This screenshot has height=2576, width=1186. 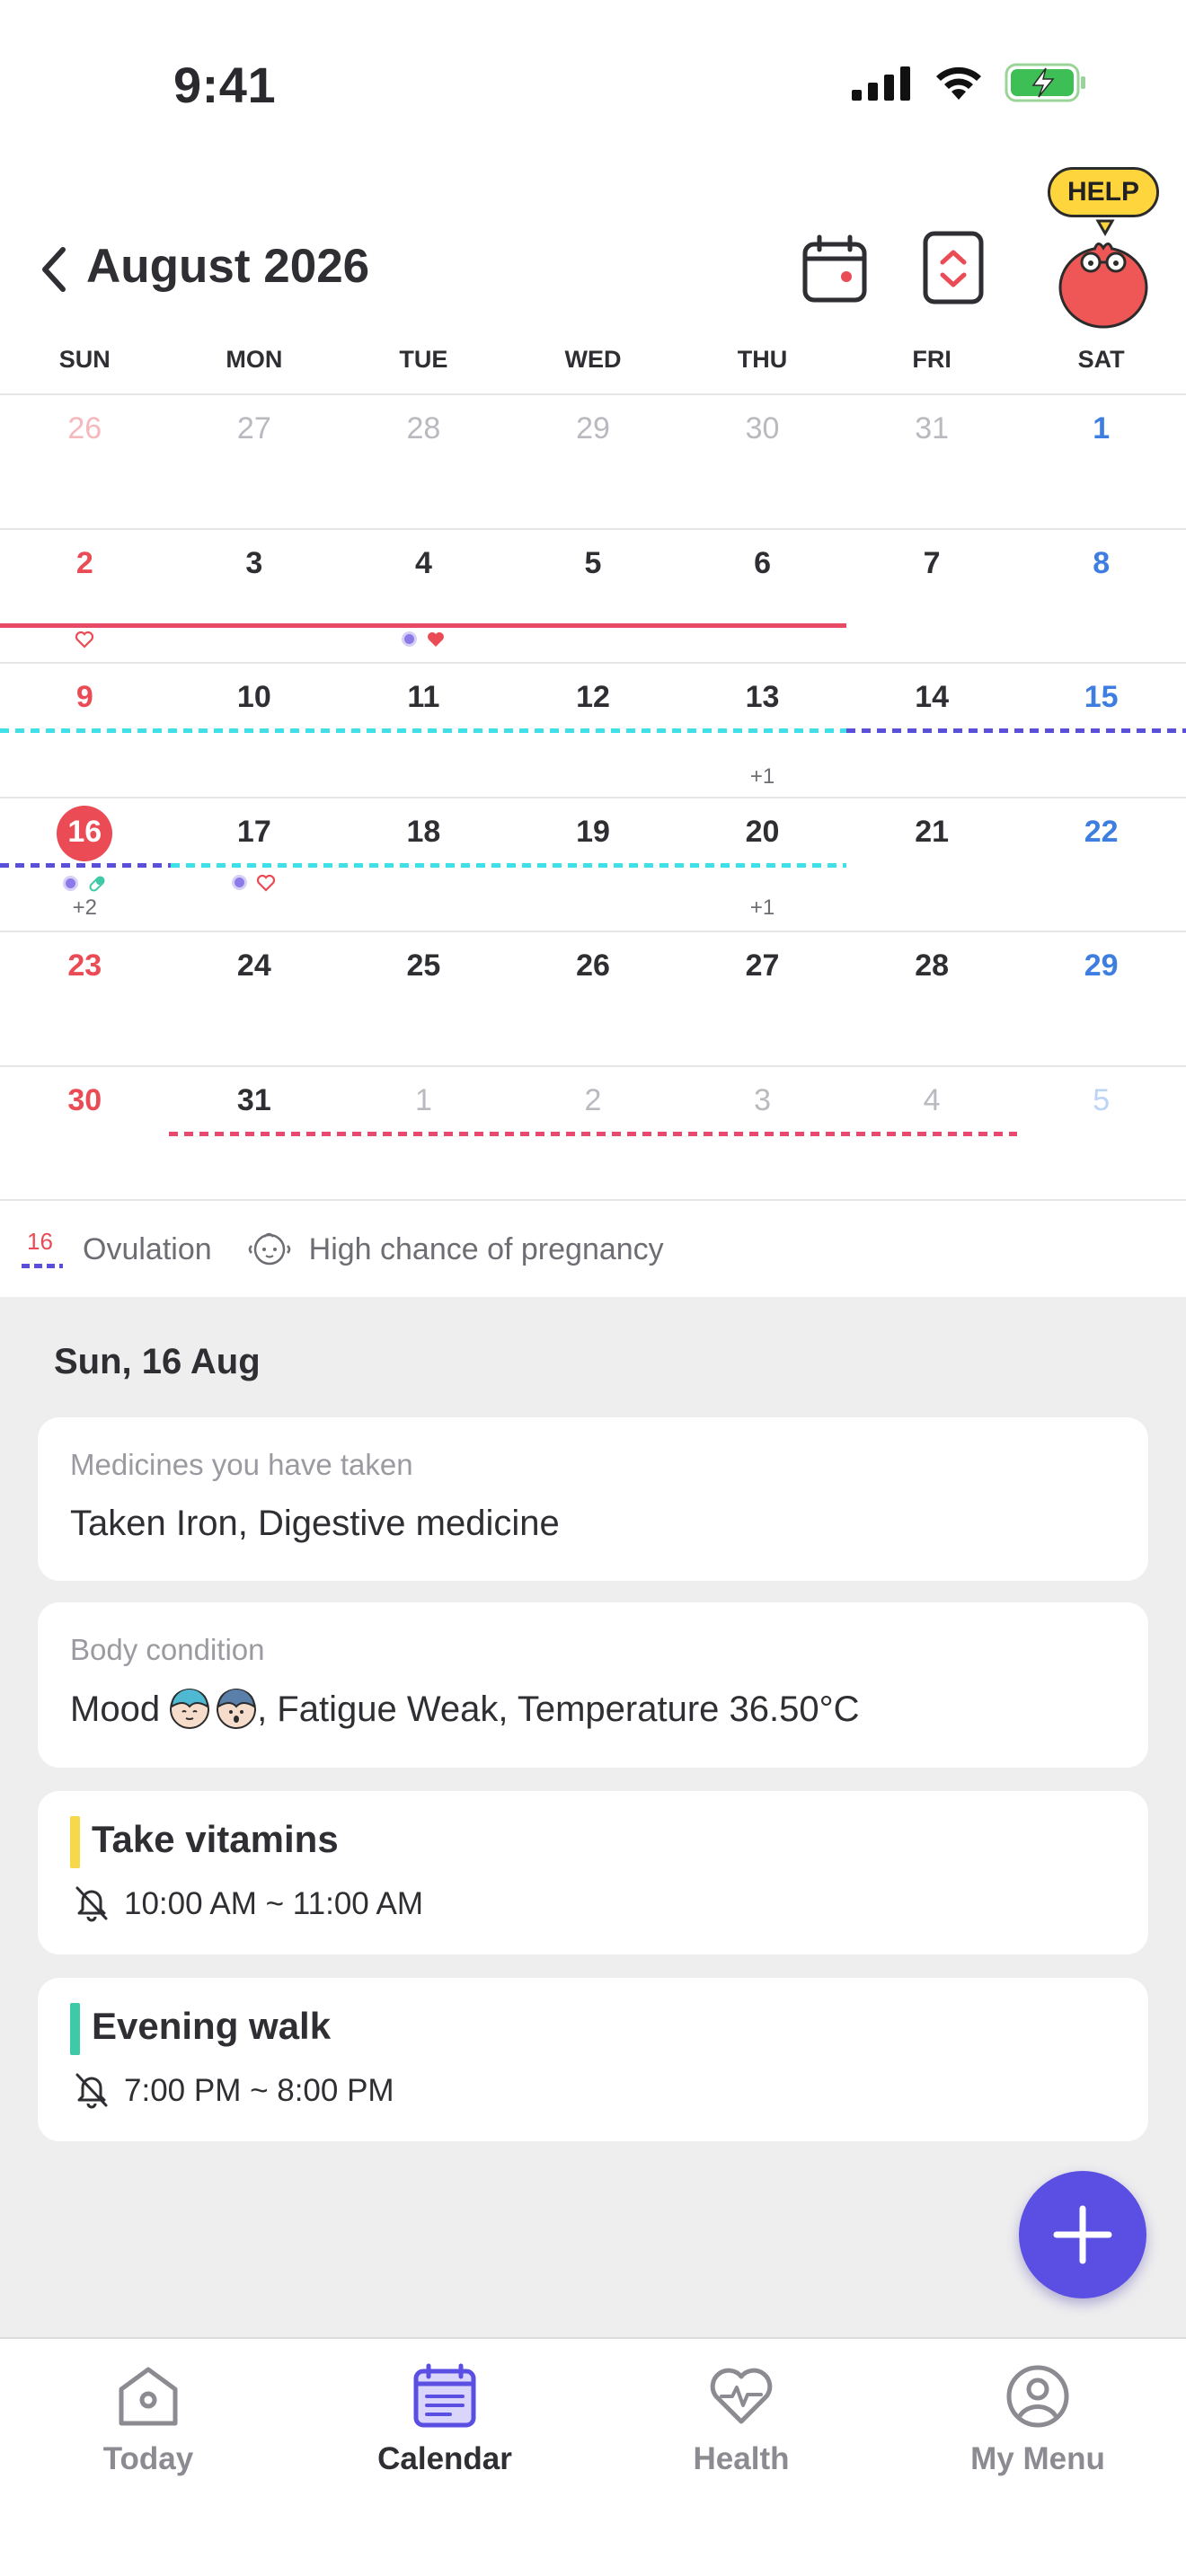 I want to click on day-cell: 8, so click(x=1101, y=597).